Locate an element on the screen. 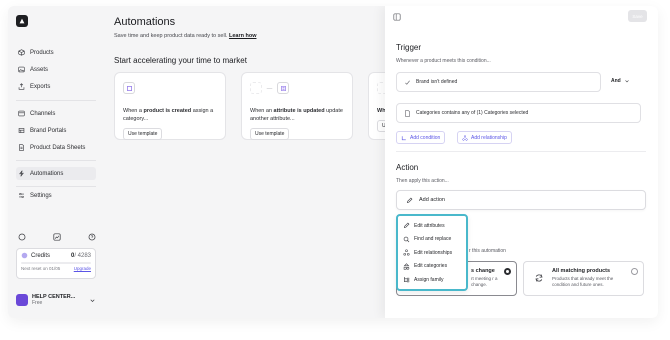 This screenshot has height=340, width=670. sidebar-item-label: Channels is located at coordinates (43, 113).